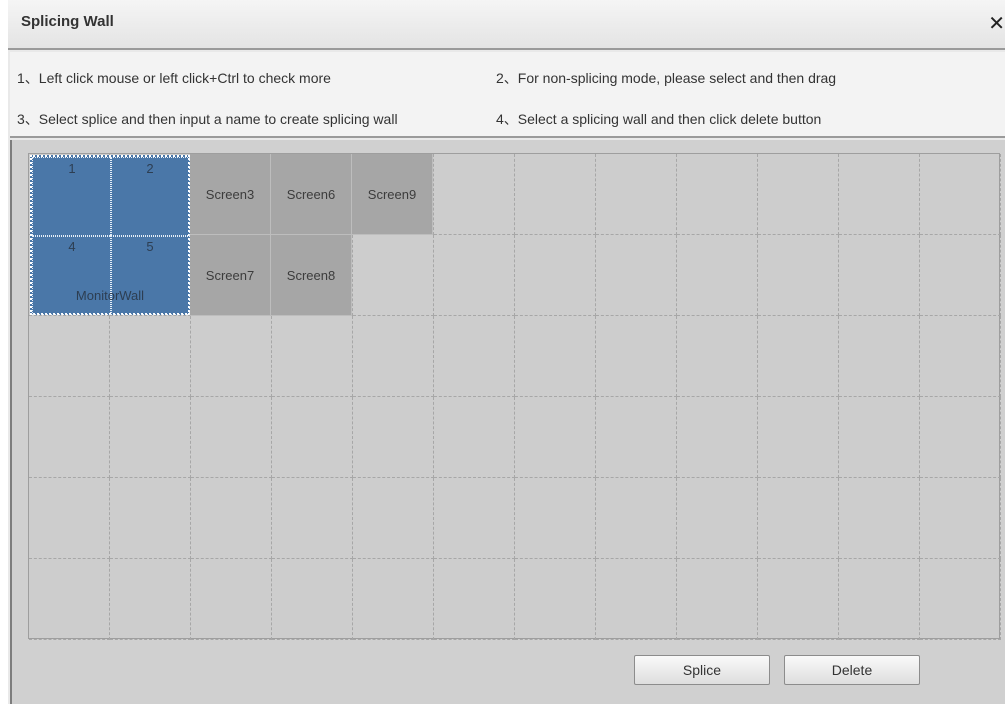 The width and height of the screenshot is (1005, 704). I want to click on title-bar: Splicing Wall ✕, so click(506, 25).